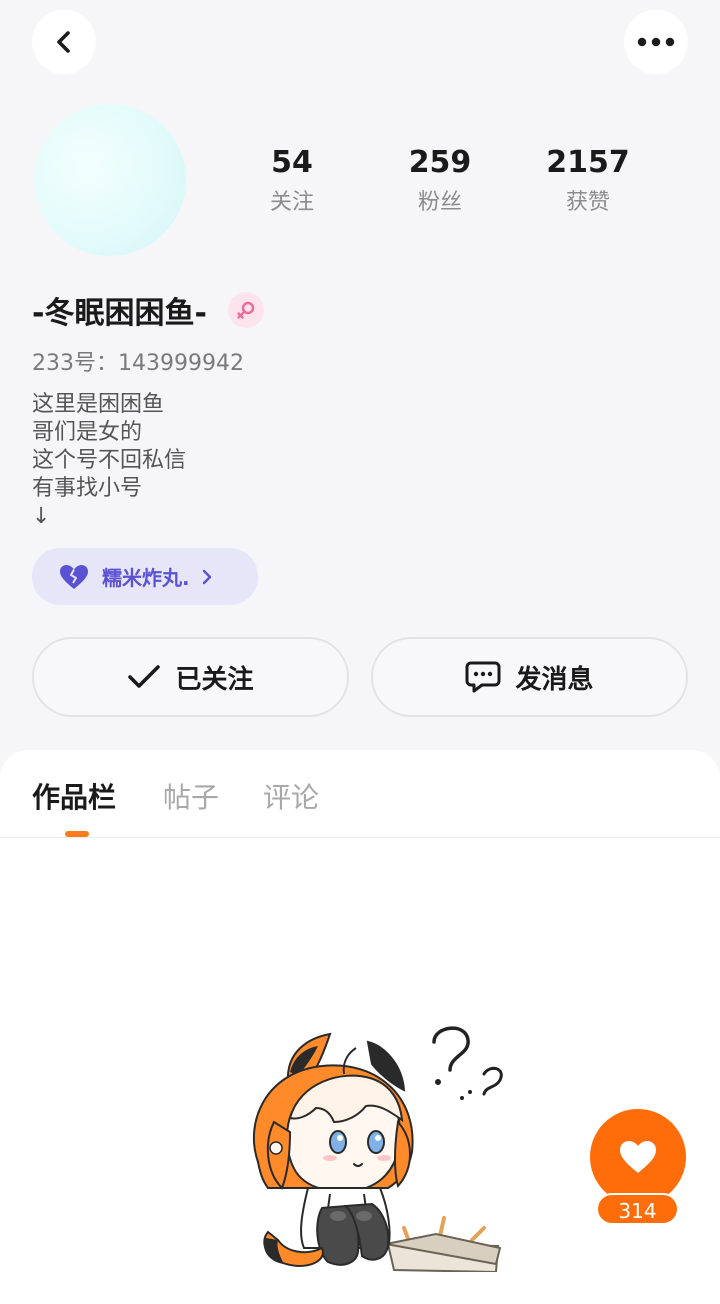  I want to click on like-count-badge: 314, so click(637, 1209).